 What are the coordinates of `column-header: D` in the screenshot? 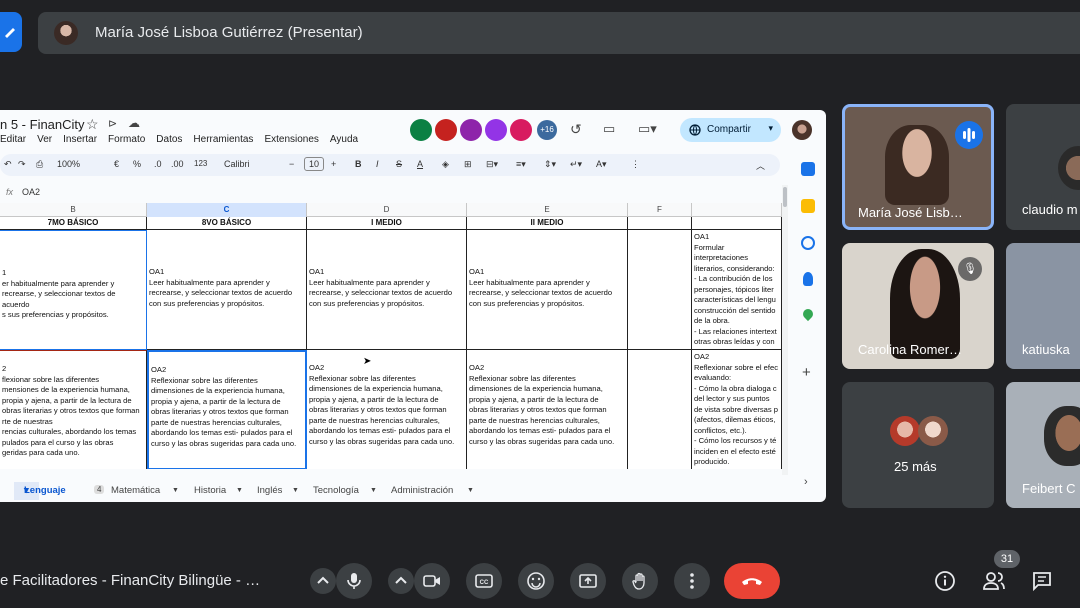 It's located at (387, 210).